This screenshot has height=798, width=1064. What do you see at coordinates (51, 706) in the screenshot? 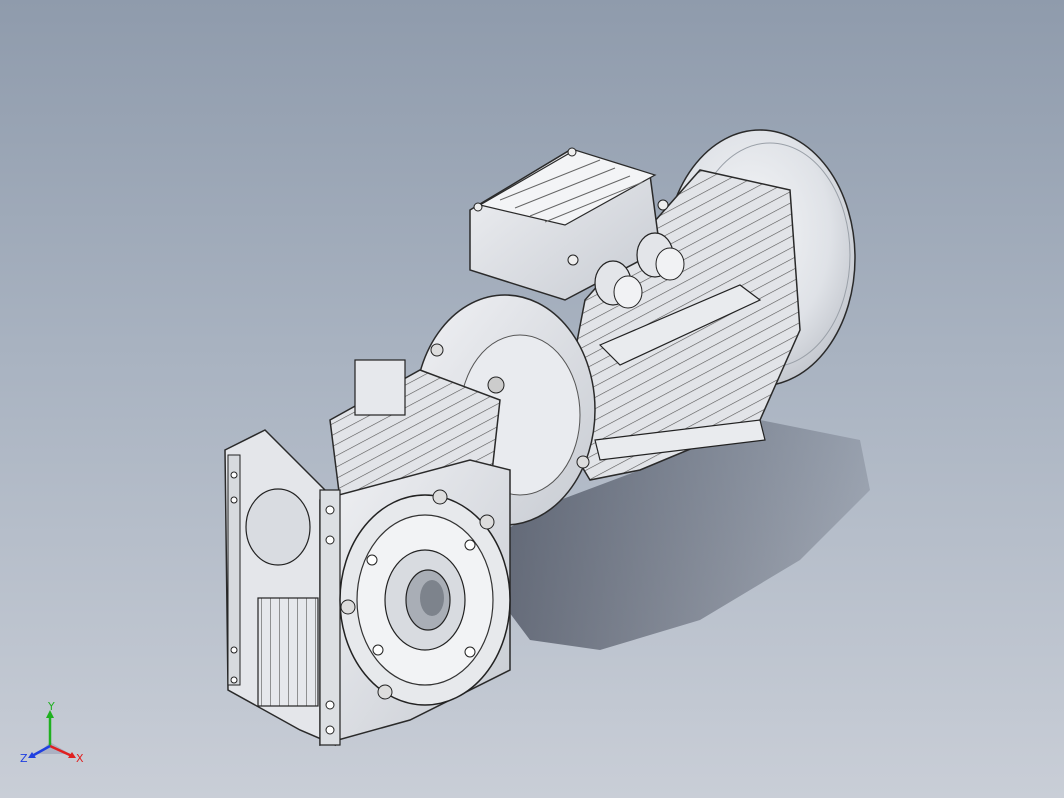
I see `y-axis-label: Y` at bounding box center [51, 706].